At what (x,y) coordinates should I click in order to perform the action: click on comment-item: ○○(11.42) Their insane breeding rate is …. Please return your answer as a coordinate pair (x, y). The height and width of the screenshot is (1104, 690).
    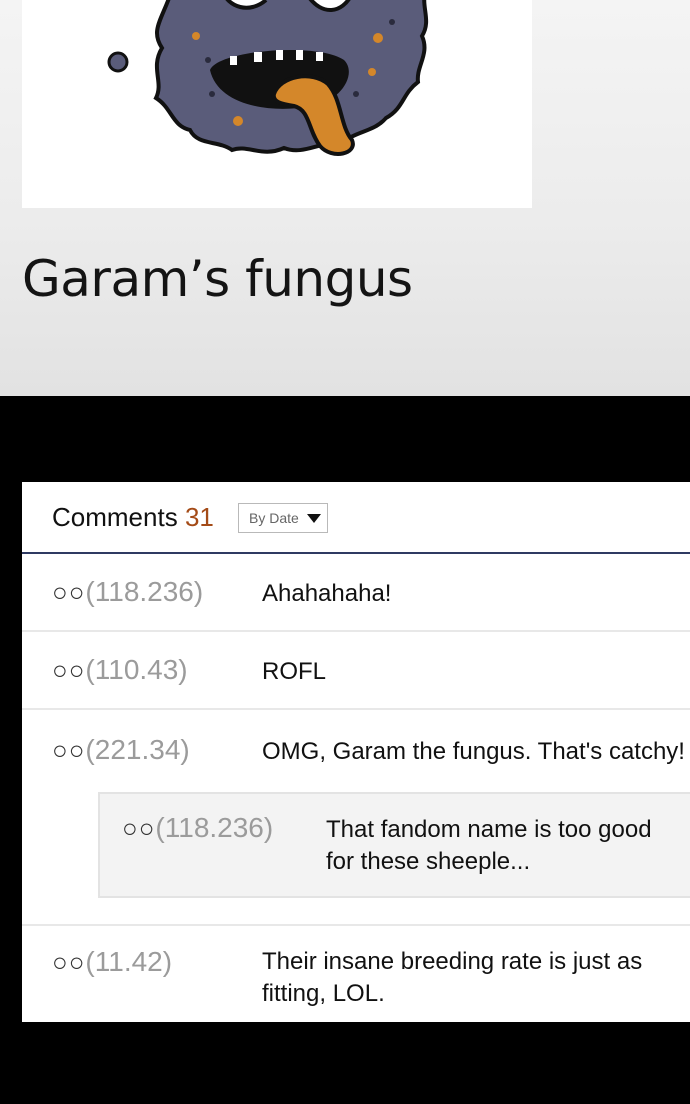
    Looking at the image, I should click on (356, 974).